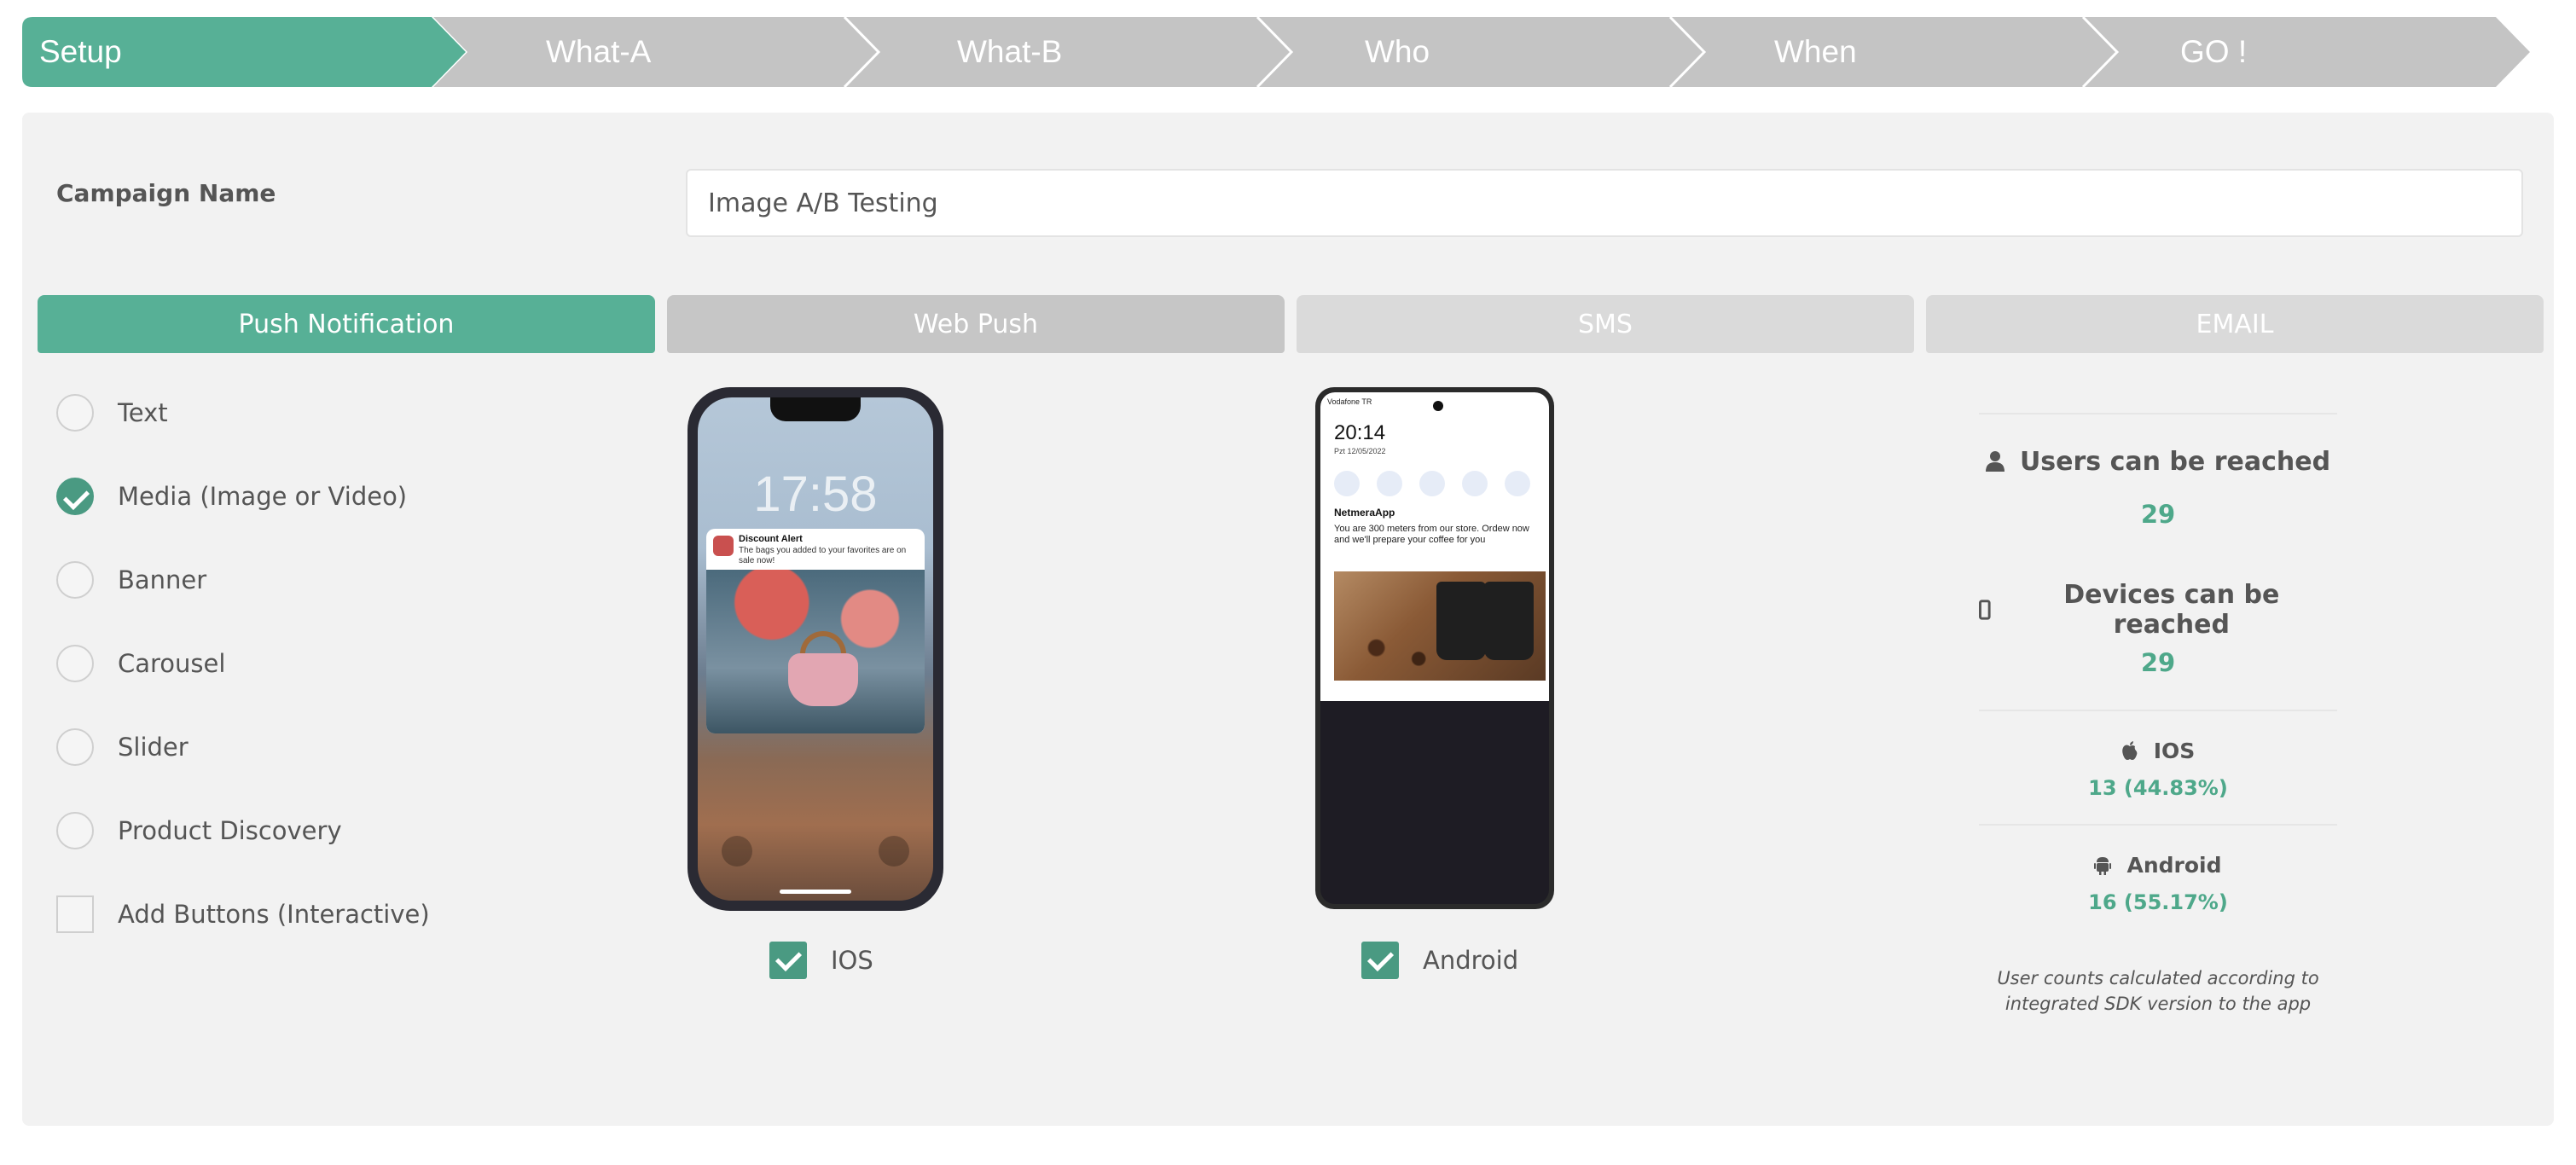 The width and height of the screenshot is (2576, 1165). What do you see at coordinates (112, 412) in the screenshot?
I see `option-text: Text` at bounding box center [112, 412].